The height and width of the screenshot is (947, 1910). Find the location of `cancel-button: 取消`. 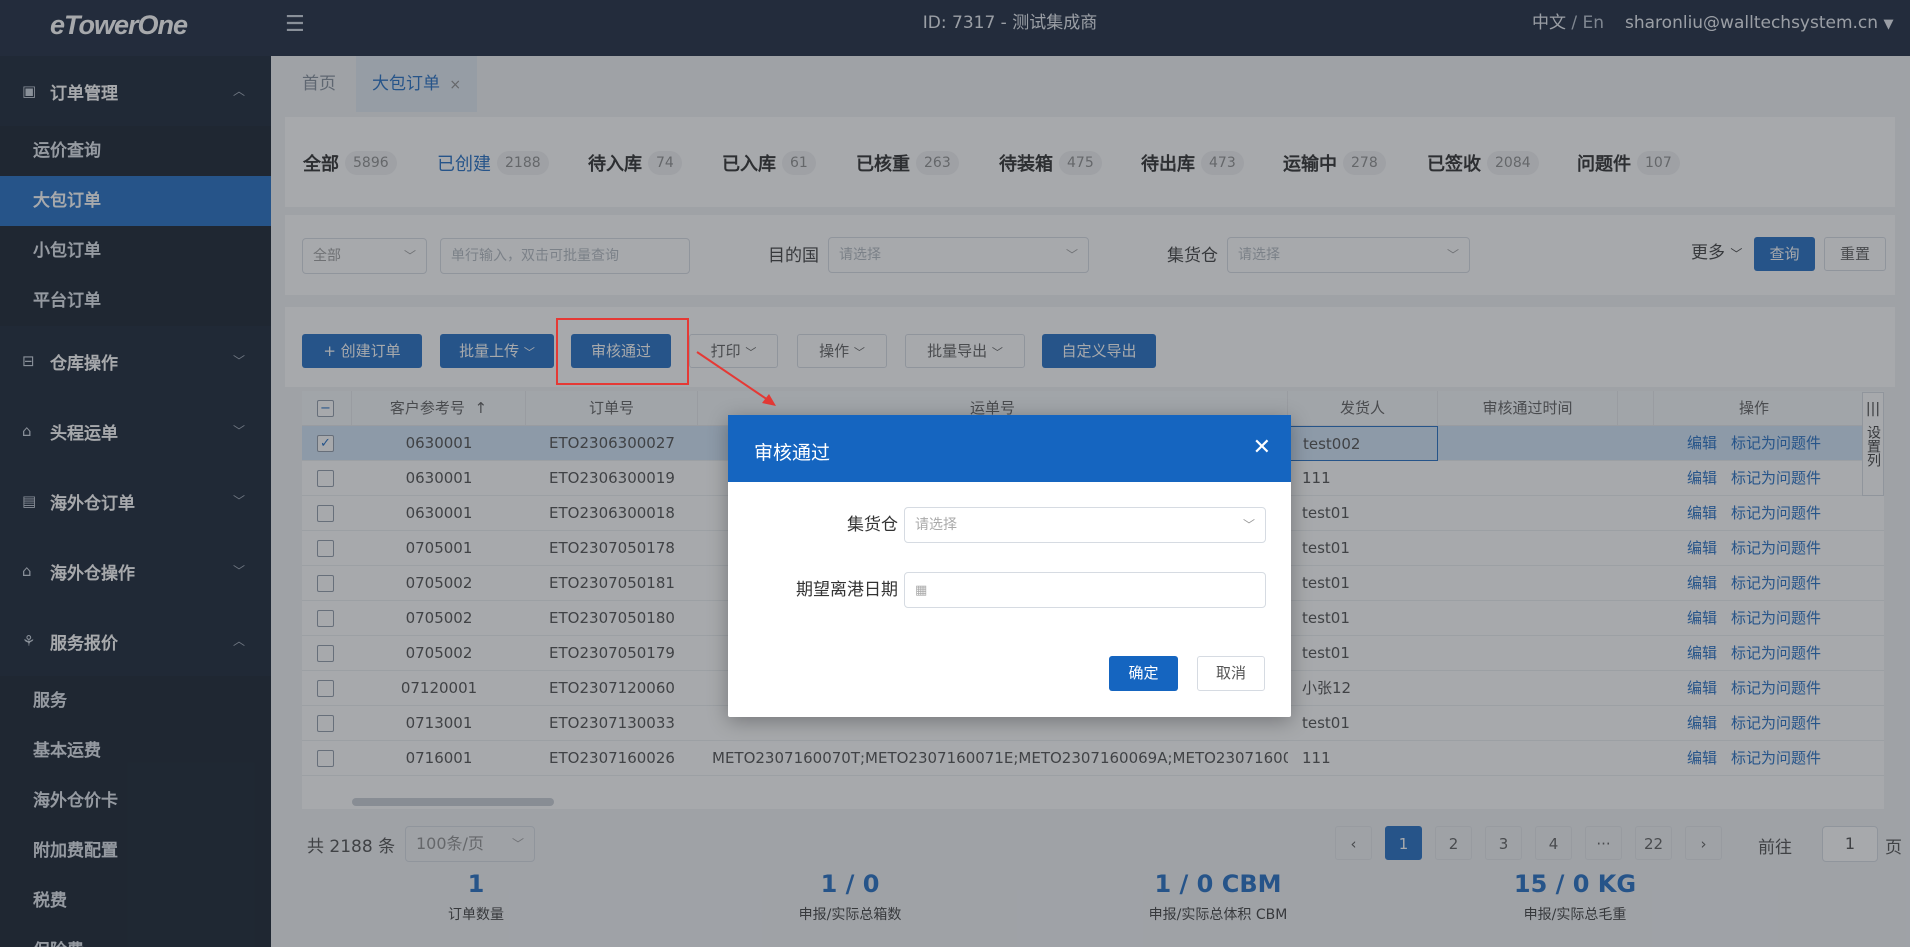

cancel-button: 取消 is located at coordinates (1231, 673).